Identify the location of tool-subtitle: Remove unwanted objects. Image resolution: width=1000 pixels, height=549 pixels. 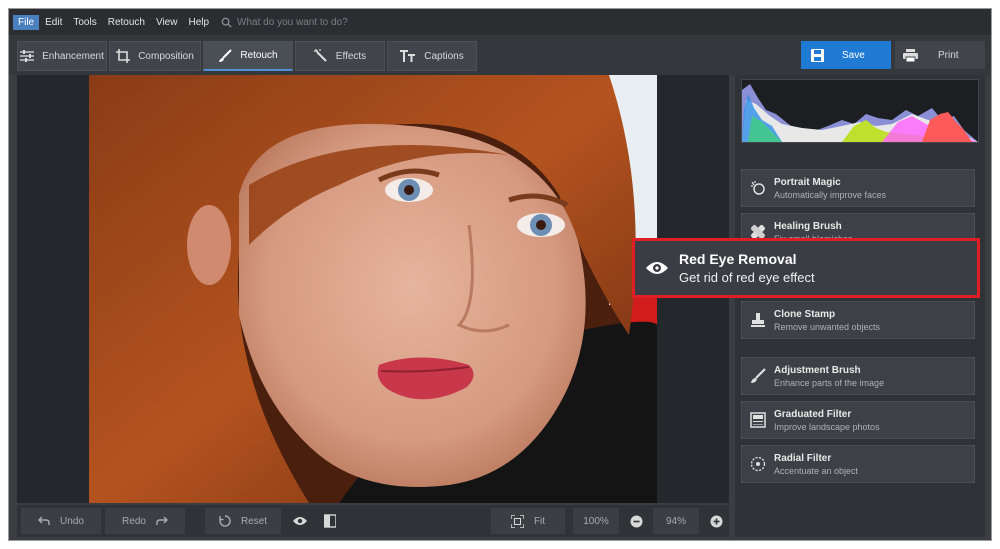
(827, 326).